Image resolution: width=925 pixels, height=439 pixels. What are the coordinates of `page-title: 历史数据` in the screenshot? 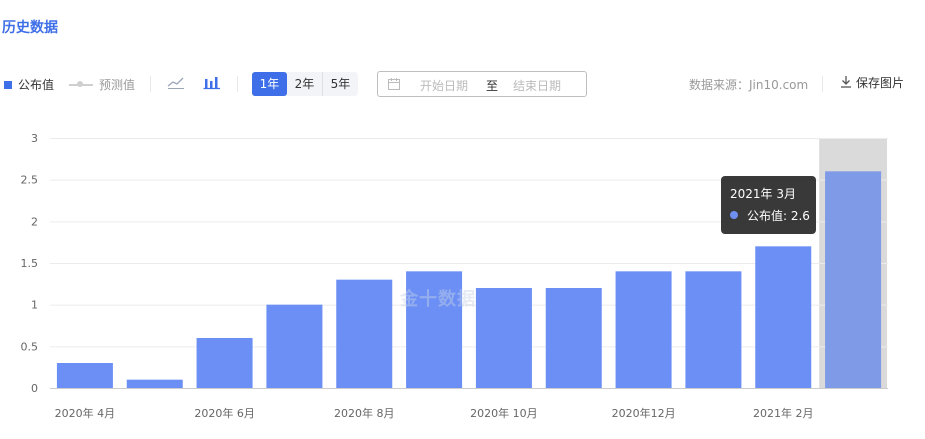 It's located at (30, 28).